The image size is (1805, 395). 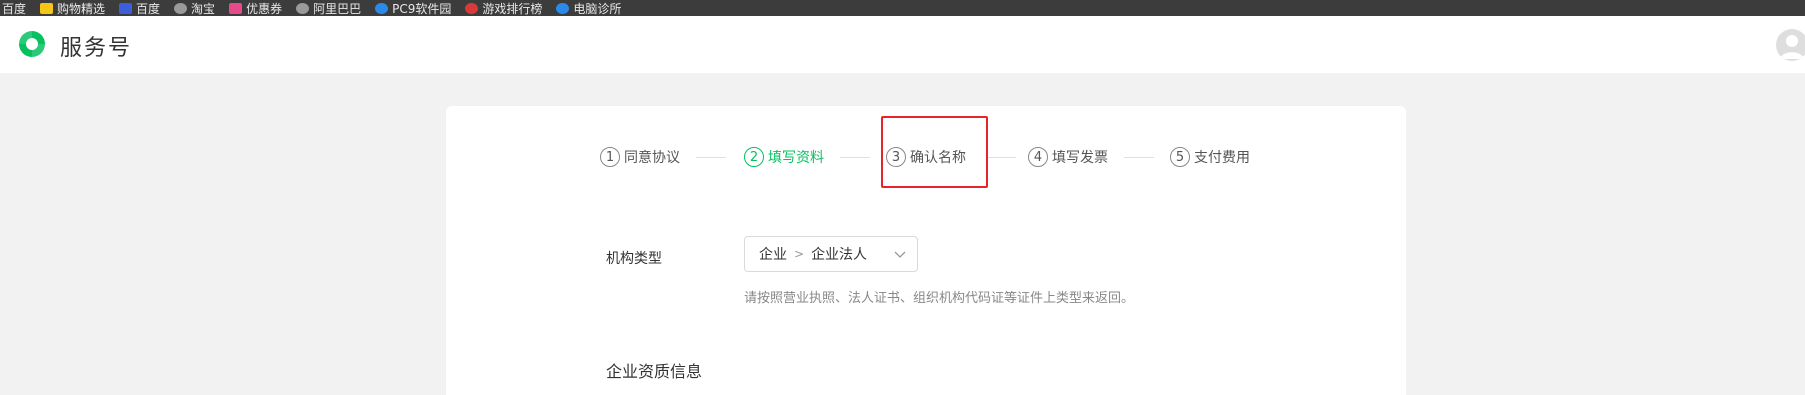 What do you see at coordinates (47, 8) in the screenshot?
I see `folder-icon` at bounding box center [47, 8].